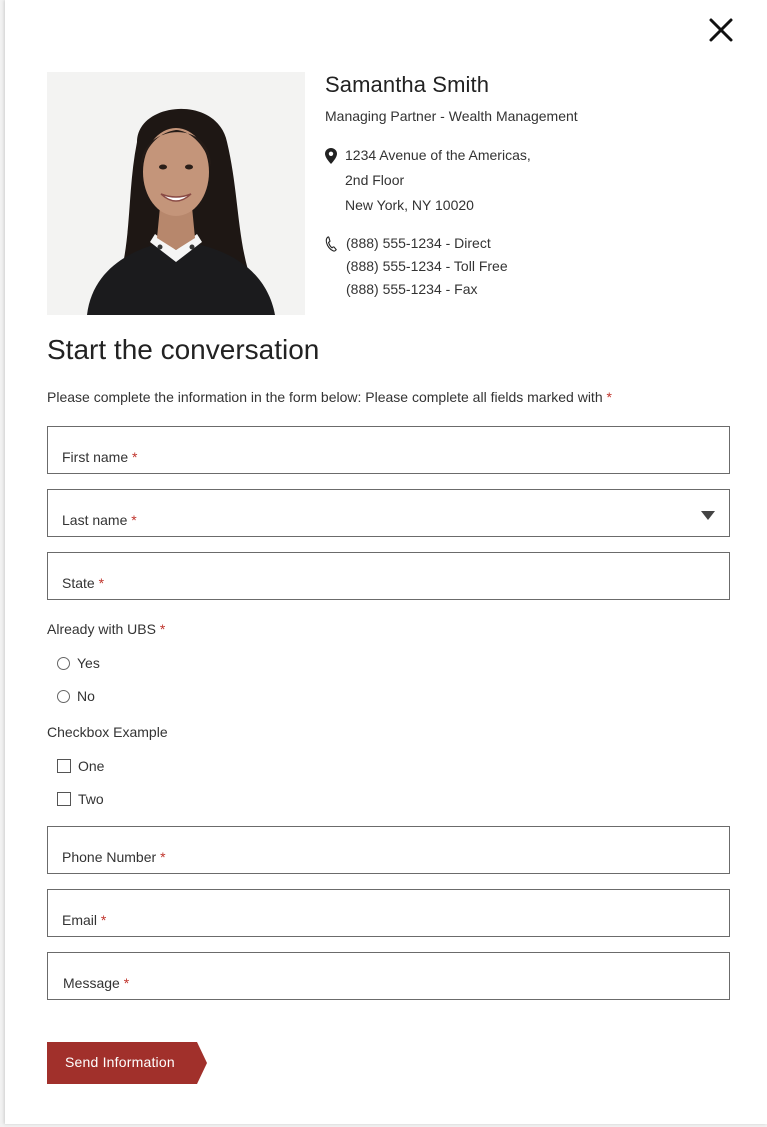 This screenshot has width=767, height=1127. I want to click on last-name-field: Last name *, so click(388, 513).